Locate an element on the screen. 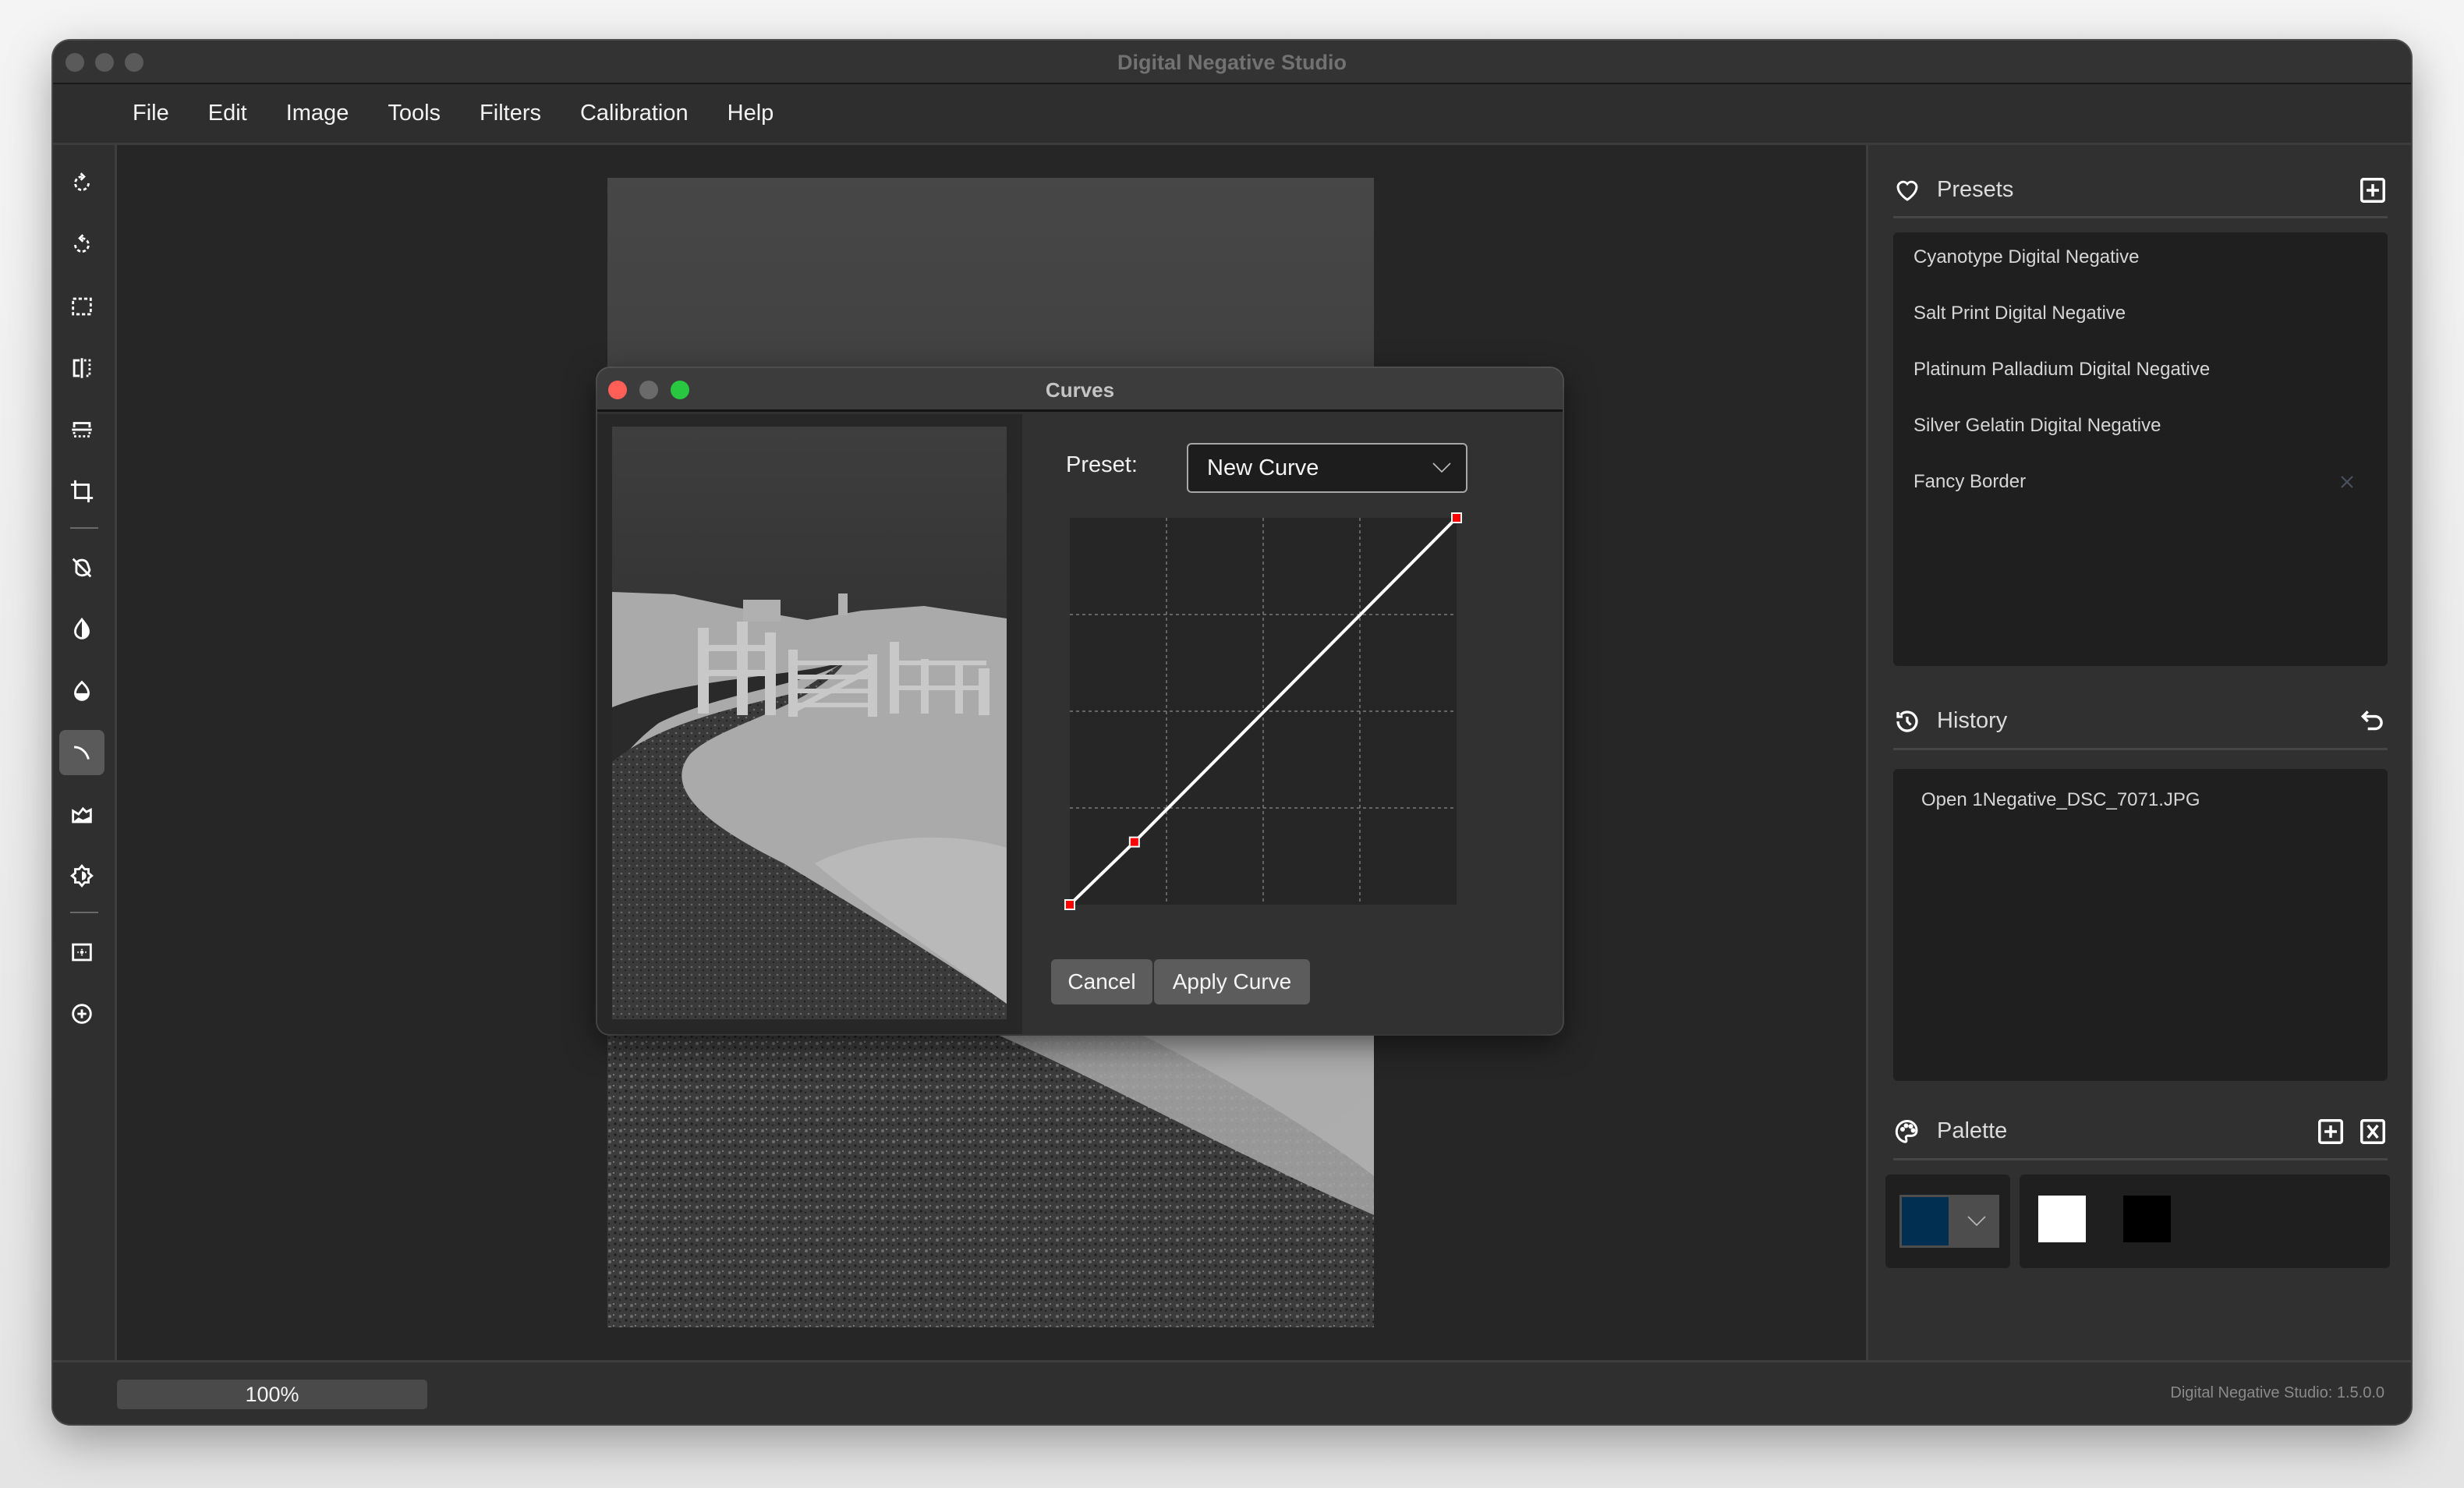  desaturate-icon is located at coordinates (82, 568).